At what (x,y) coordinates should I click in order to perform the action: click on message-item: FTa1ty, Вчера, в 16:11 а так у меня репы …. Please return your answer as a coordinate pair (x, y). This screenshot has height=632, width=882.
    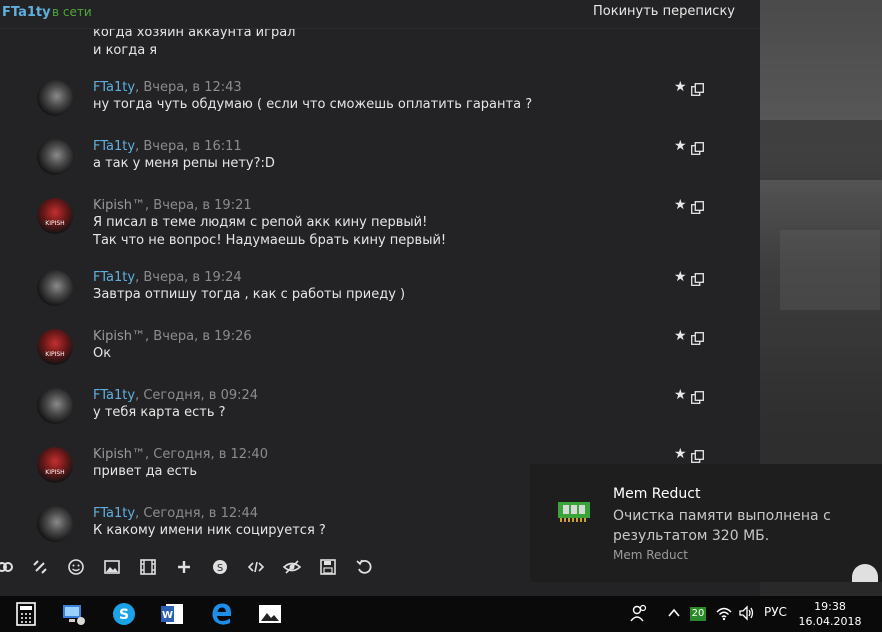
    Looking at the image, I should click on (380, 165).